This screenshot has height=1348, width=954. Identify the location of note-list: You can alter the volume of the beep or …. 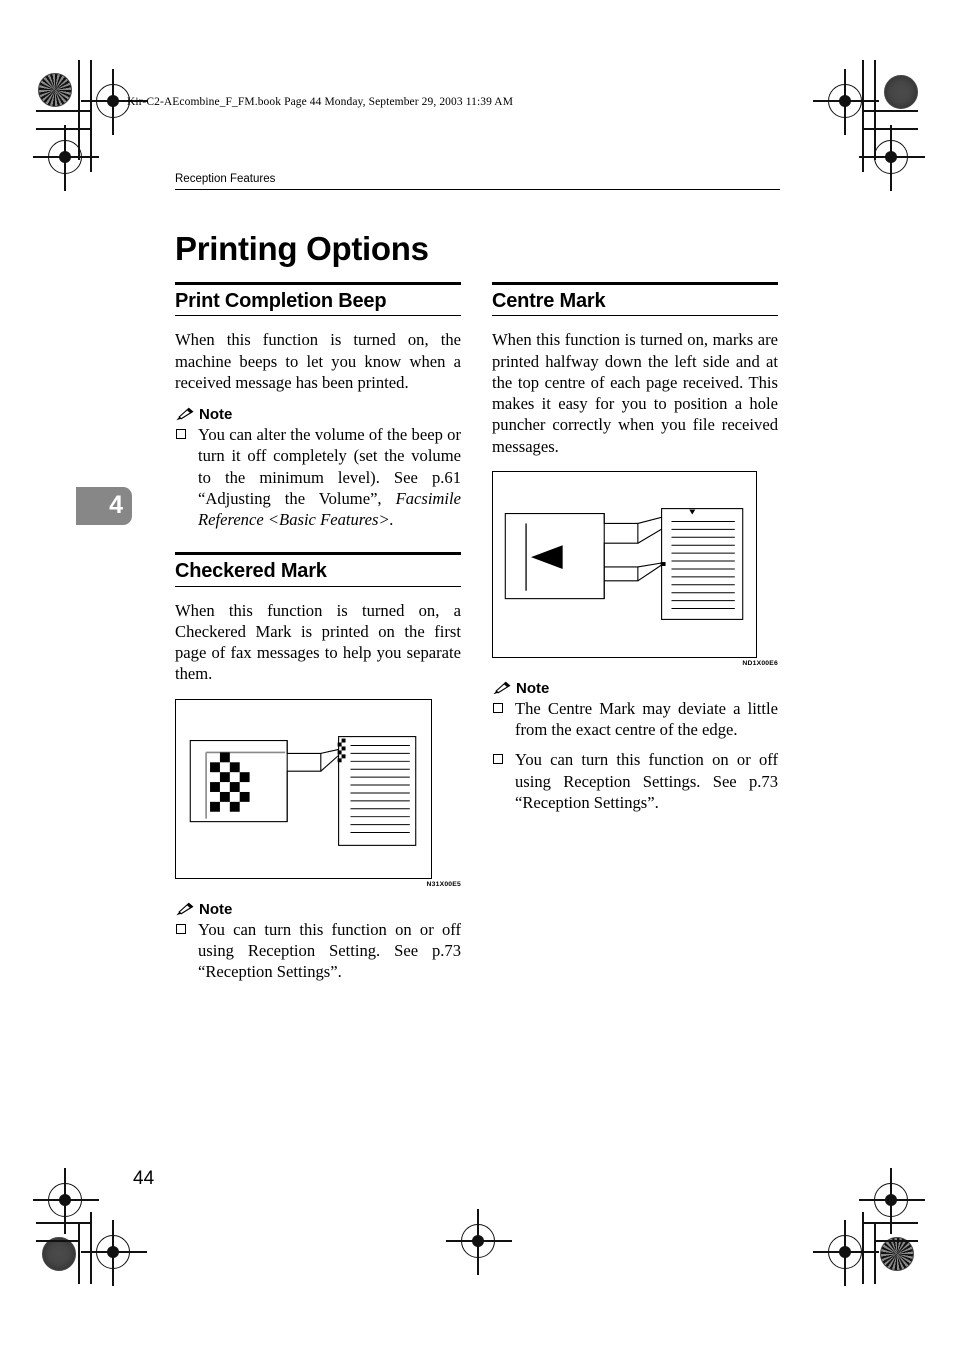
(318, 477).